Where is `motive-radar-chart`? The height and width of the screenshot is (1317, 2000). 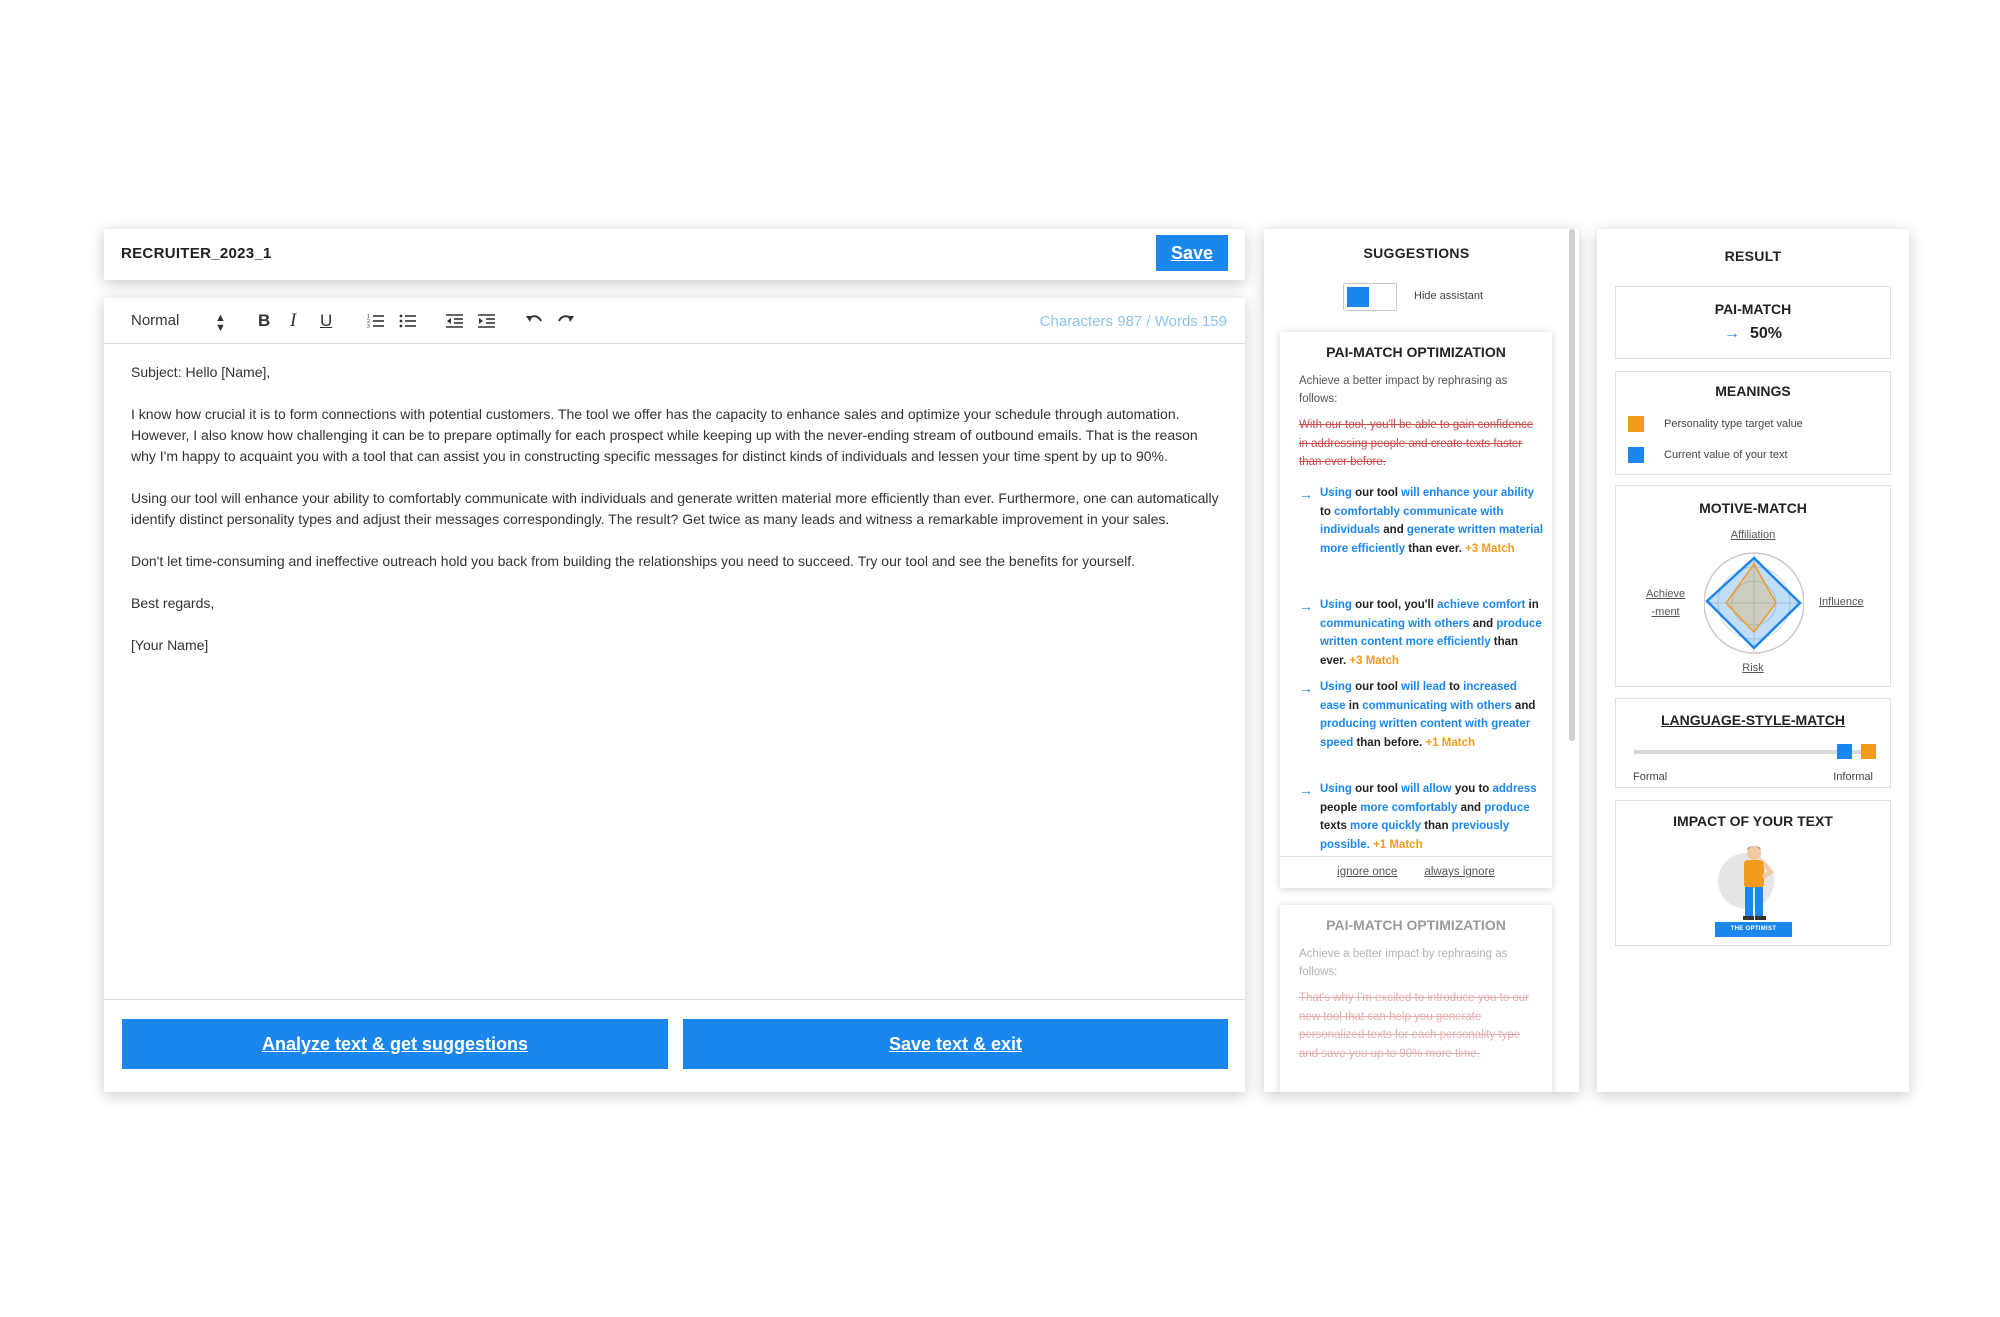
motive-radar-chart is located at coordinates (1754, 603).